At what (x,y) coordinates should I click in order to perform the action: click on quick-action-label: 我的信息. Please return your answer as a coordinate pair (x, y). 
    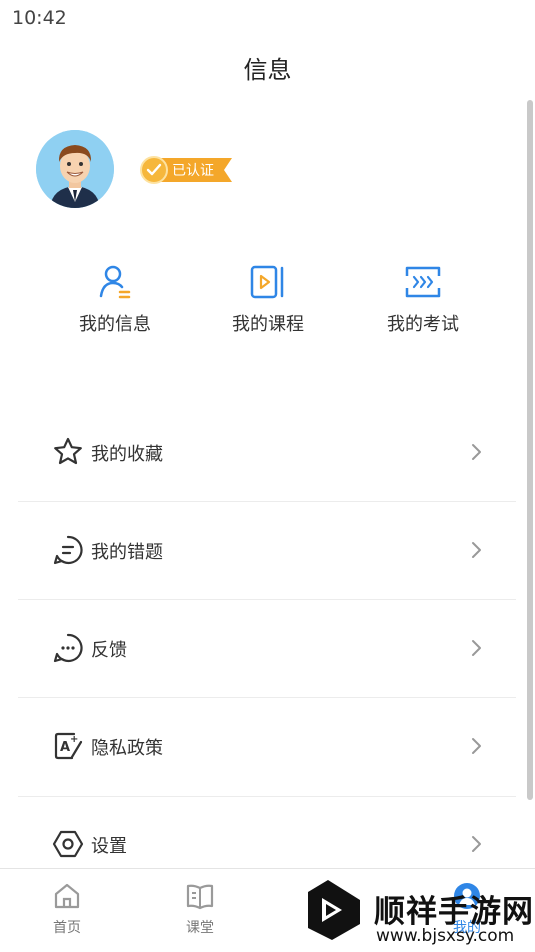
    Looking at the image, I should click on (115, 324).